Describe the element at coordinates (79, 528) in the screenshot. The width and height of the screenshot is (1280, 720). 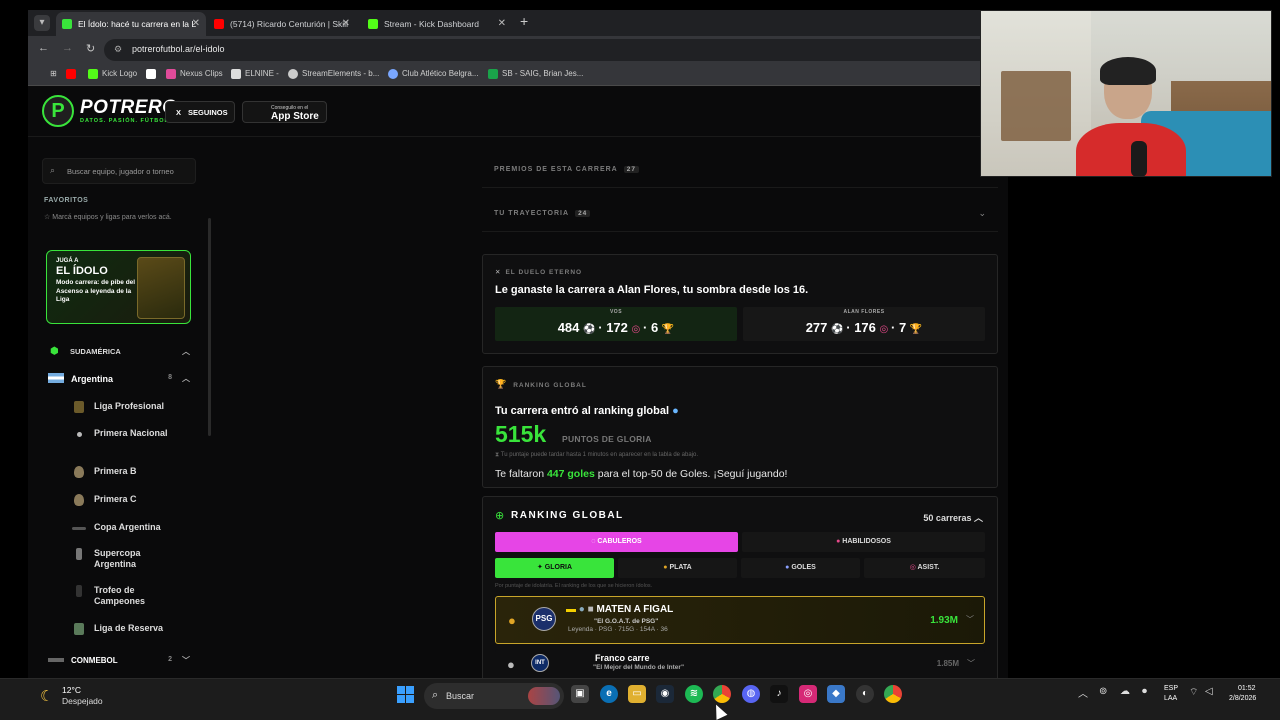
I see `league-badge-icon` at that location.